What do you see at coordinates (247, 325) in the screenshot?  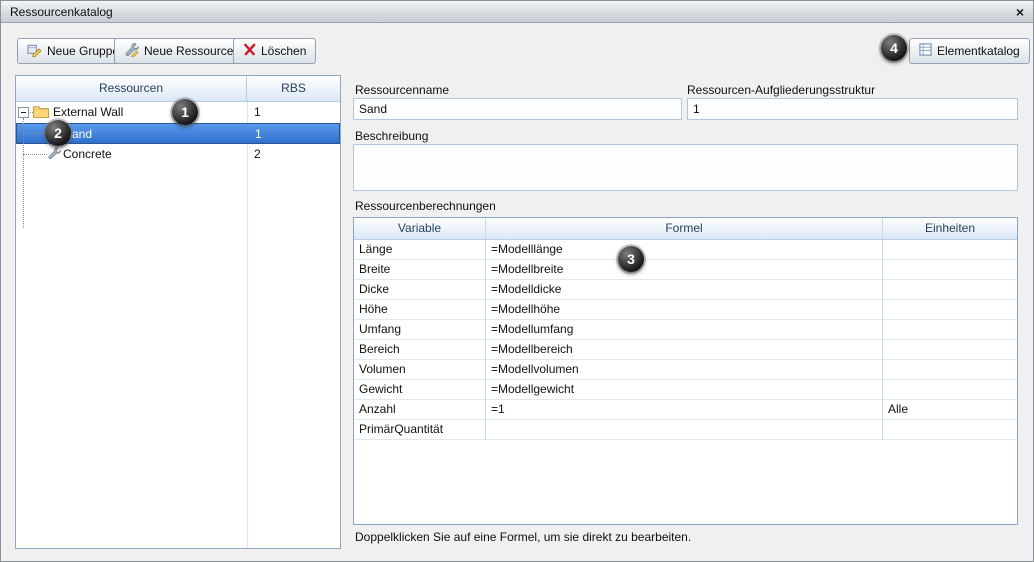 I see `tree-column-separator` at bounding box center [247, 325].